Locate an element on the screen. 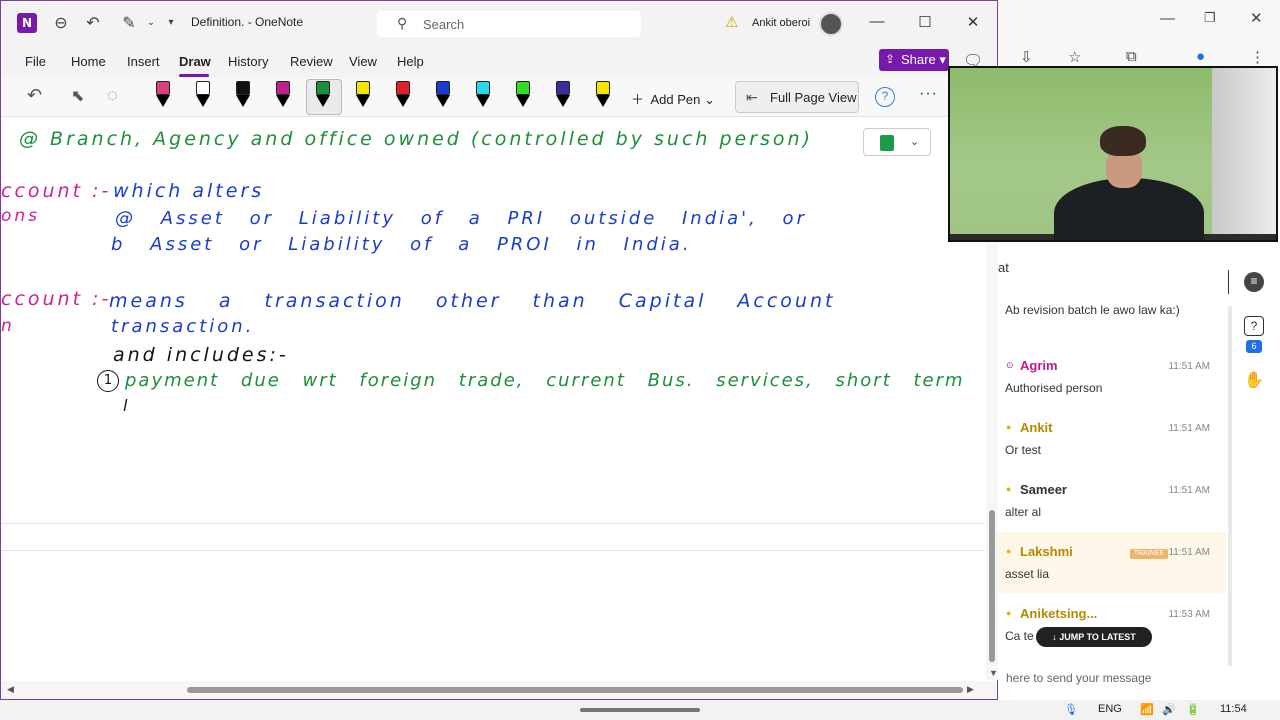 Image resolution: width=1280 pixels, height=720 pixels. qa-tab-icon: ? is located at coordinates (1254, 326).